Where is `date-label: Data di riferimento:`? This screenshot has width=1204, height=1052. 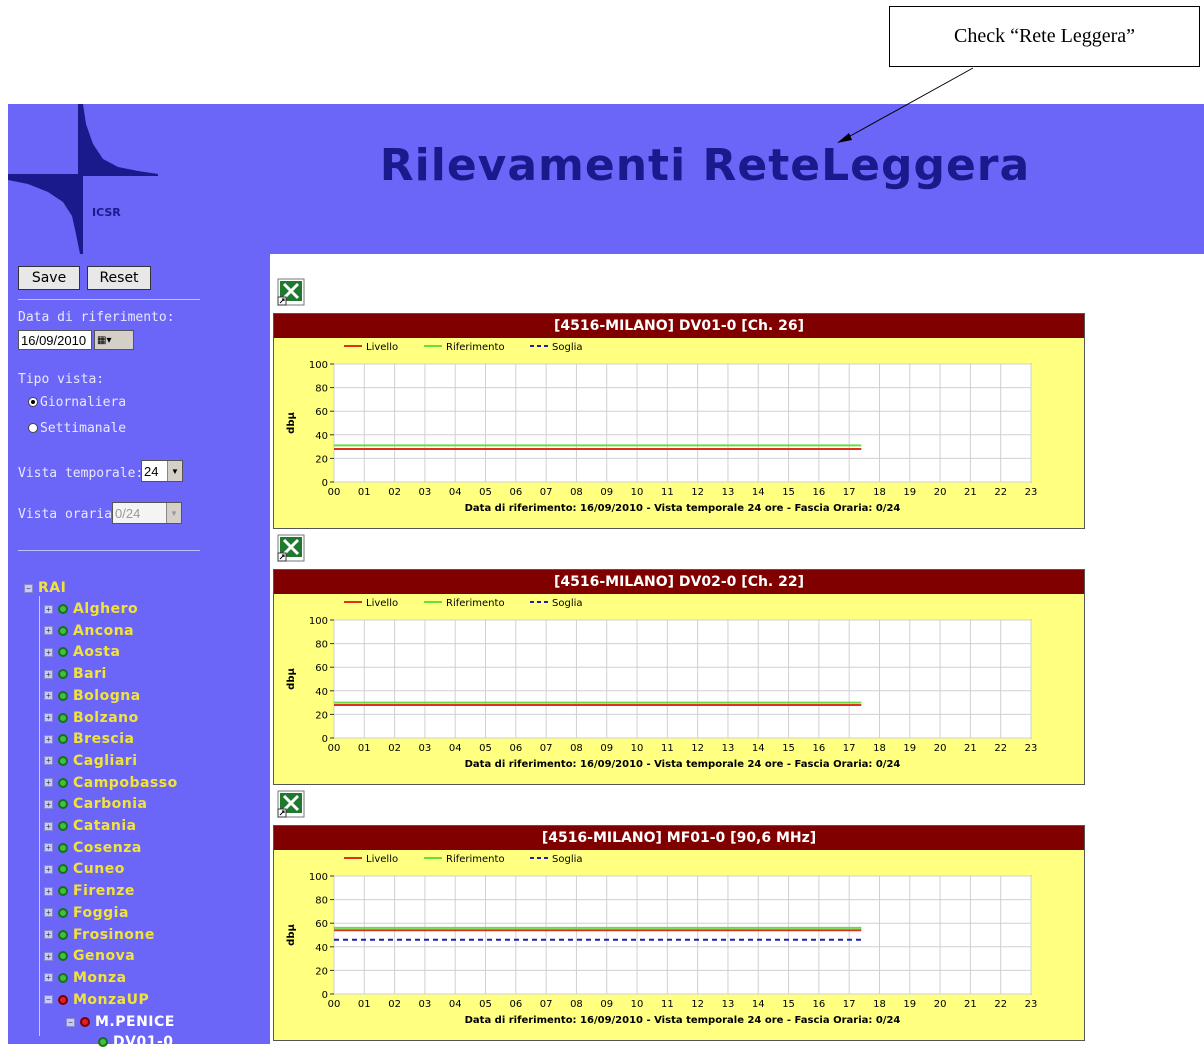
date-label: Data di riferimento: is located at coordinates (96, 317).